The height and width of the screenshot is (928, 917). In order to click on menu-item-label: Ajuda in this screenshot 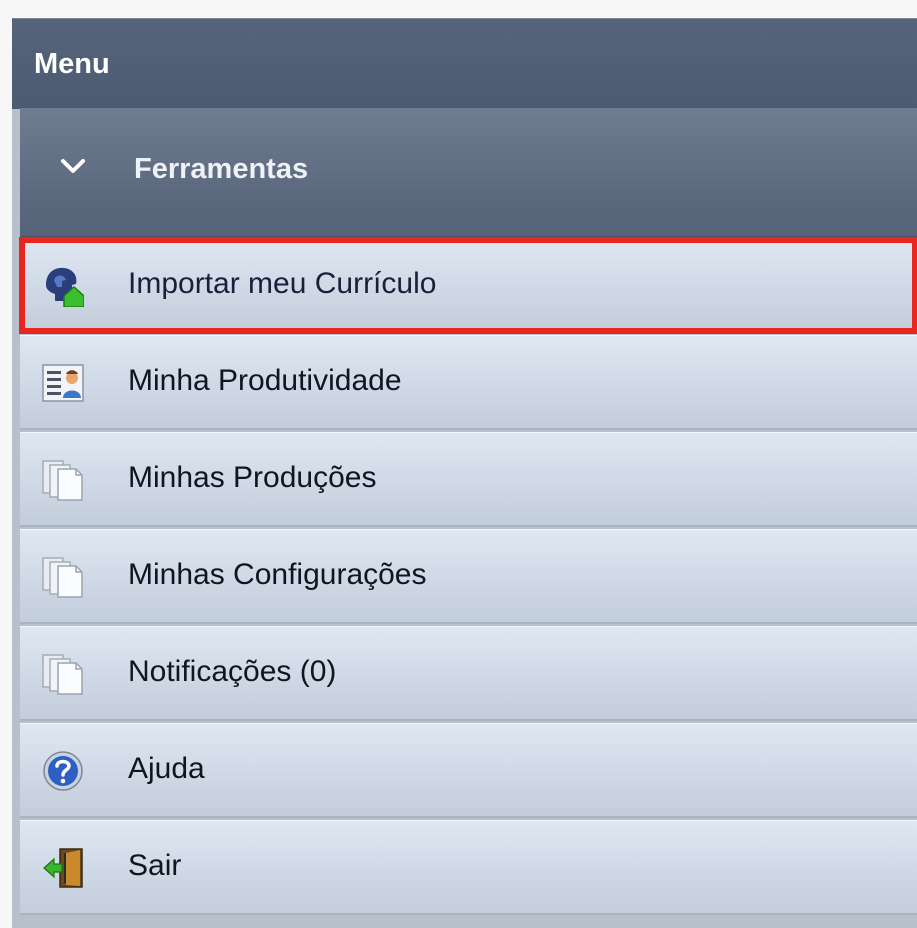, I will do `click(166, 768)`.